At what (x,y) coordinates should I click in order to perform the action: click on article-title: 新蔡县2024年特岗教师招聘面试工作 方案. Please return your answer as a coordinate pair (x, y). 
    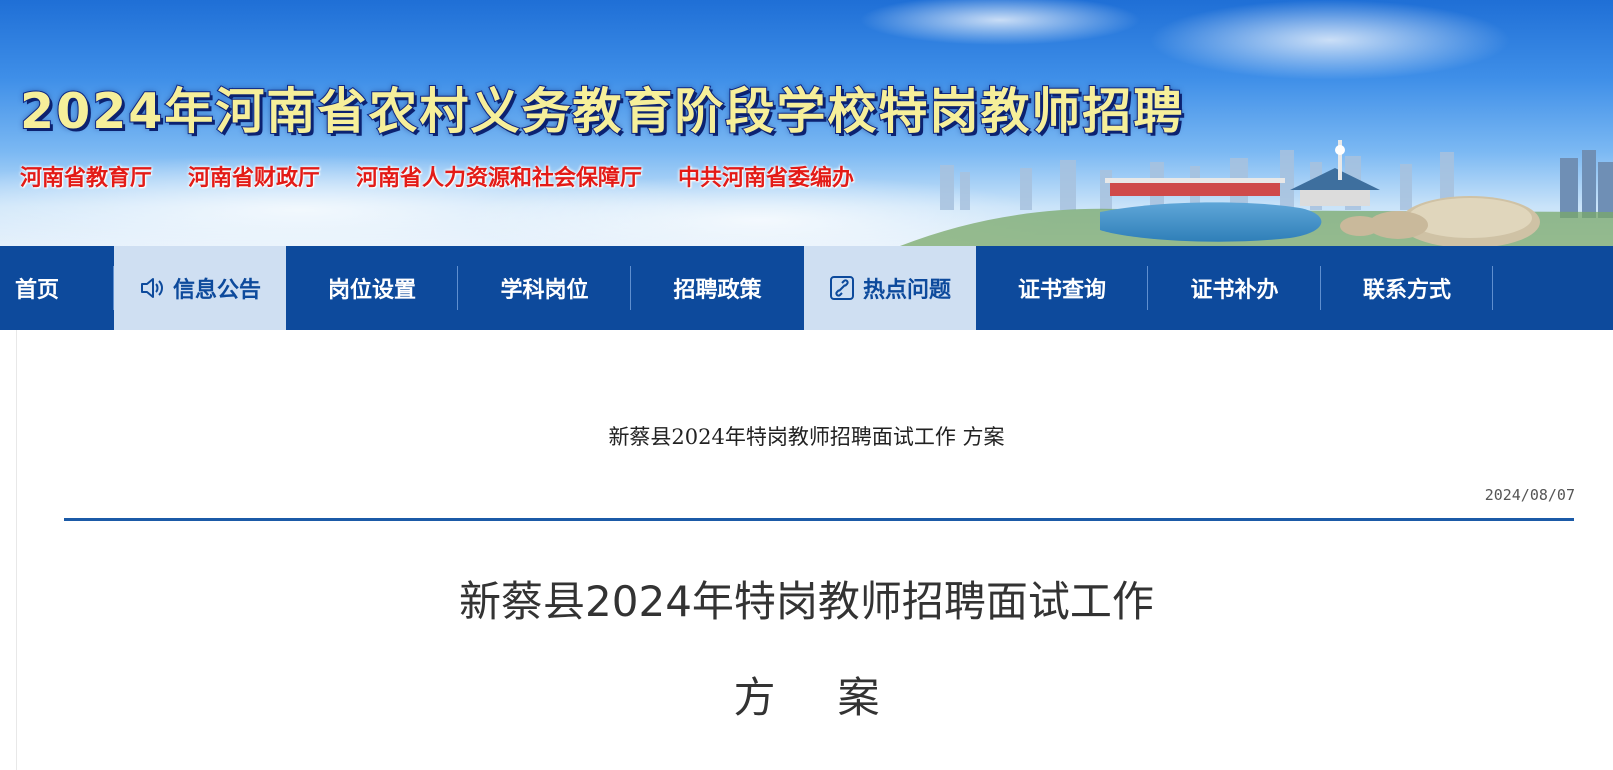
    Looking at the image, I should click on (806, 437).